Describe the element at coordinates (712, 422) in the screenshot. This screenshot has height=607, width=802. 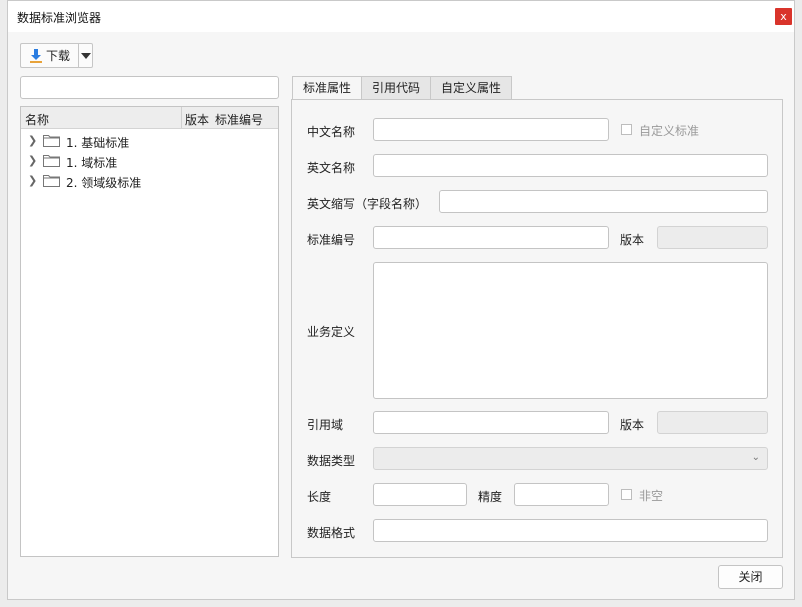
I see `domain-version-input` at that location.